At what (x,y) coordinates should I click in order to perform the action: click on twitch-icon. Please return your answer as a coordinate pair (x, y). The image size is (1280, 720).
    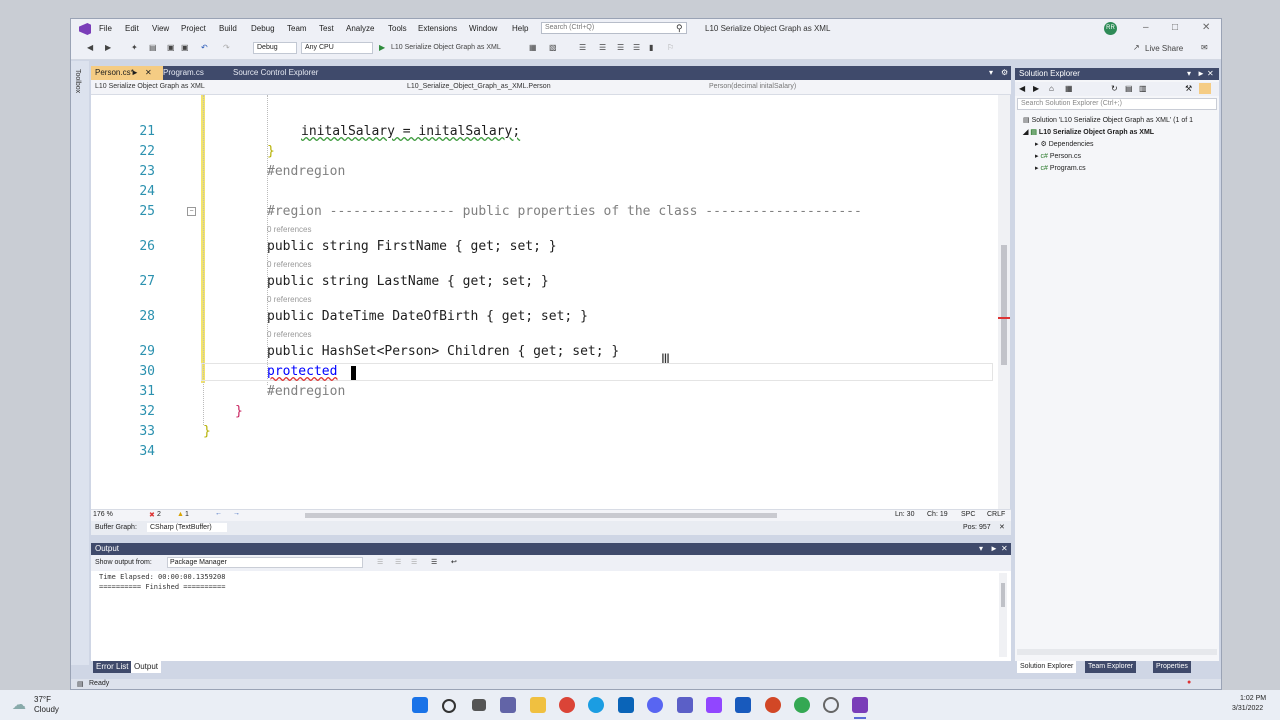
    Looking at the image, I should click on (714, 705).